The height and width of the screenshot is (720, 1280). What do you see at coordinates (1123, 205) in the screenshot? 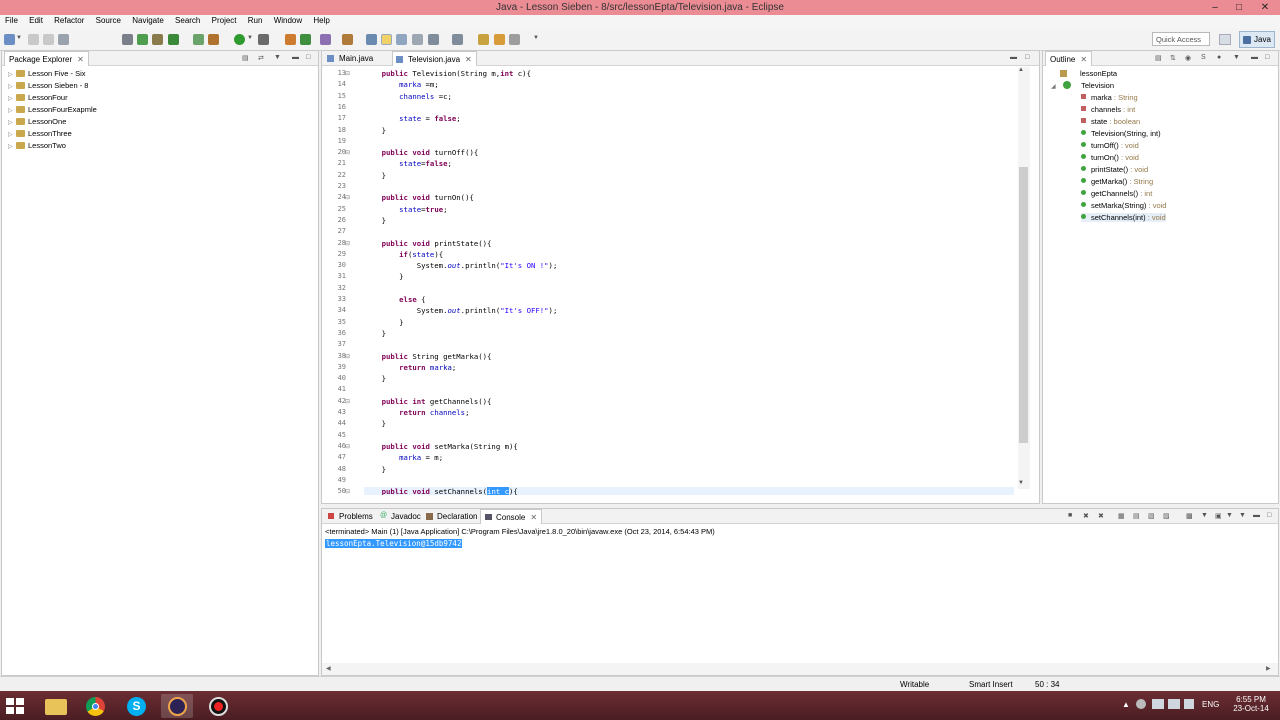
I see `outline-member: setMarka(String) : void` at bounding box center [1123, 205].